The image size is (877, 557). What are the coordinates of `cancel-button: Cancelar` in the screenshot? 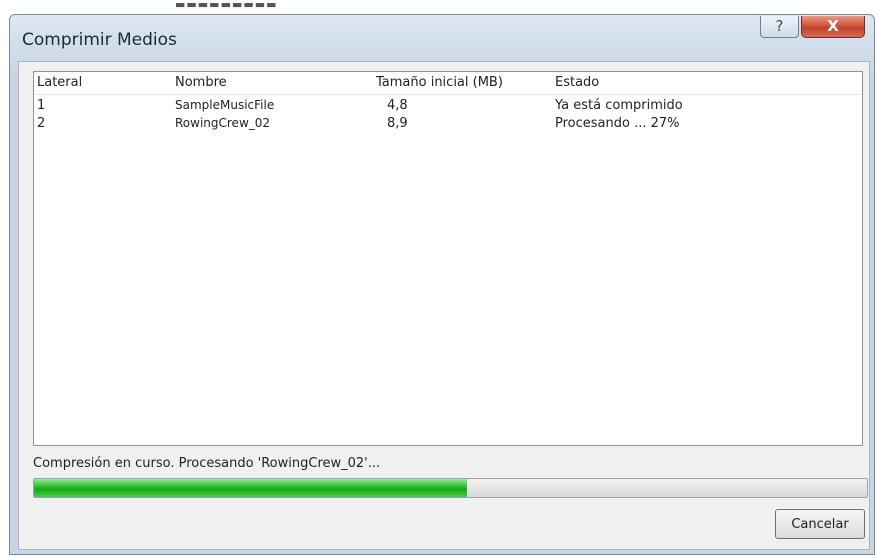 It's located at (820, 524).